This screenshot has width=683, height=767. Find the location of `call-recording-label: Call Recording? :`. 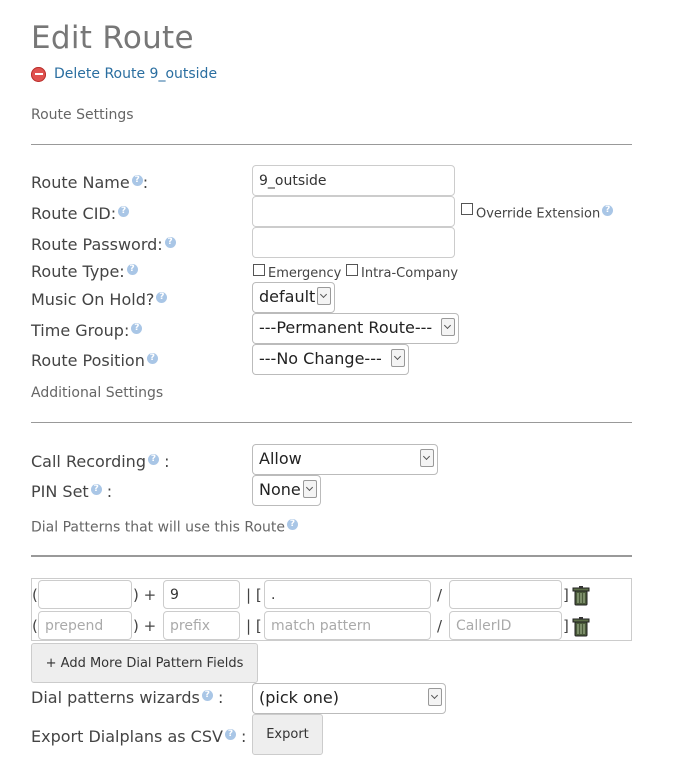

call-recording-label: Call Recording? : is located at coordinates (100, 461).